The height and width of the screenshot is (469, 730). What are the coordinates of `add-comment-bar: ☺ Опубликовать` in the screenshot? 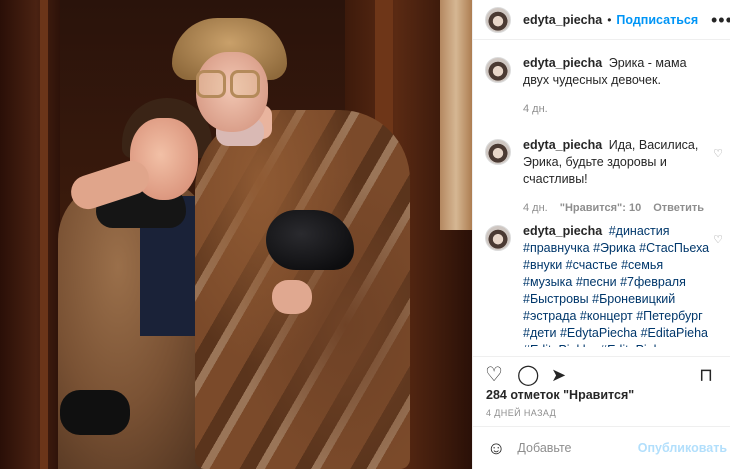 It's located at (601, 447).